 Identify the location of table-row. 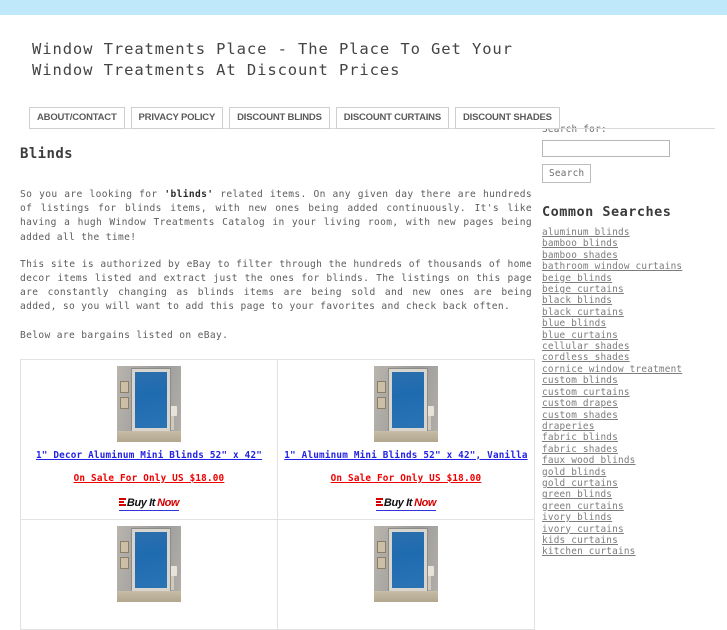
(277, 574).